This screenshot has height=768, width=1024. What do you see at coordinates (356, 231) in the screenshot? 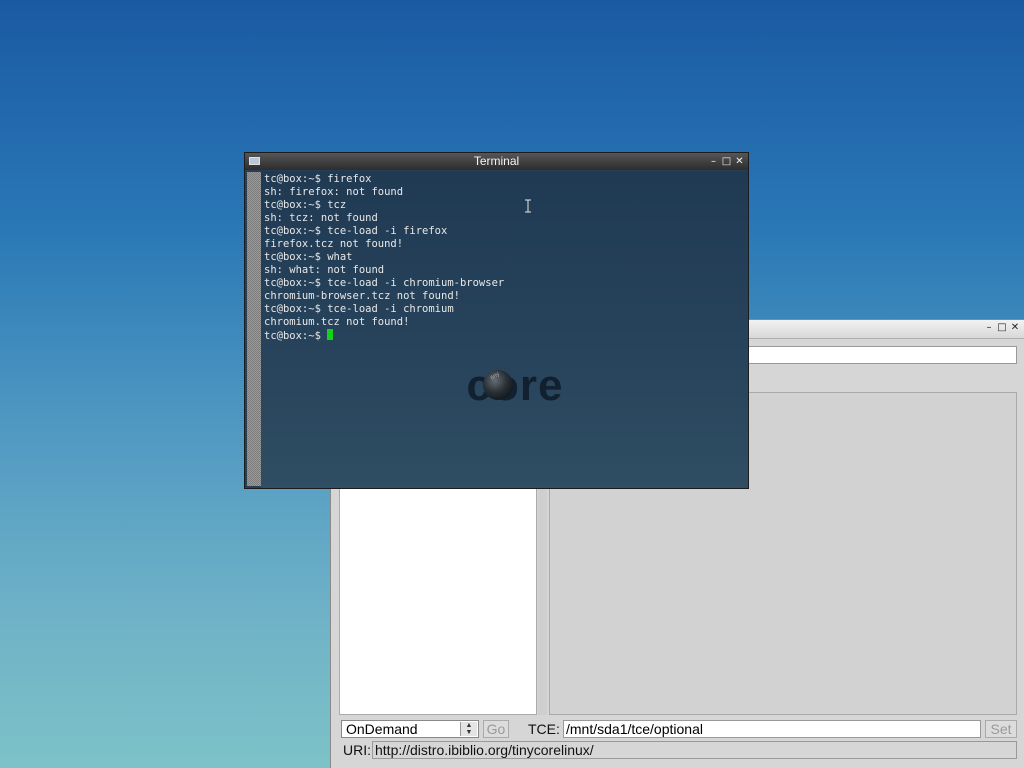
I see `terminal-line: tc@box:~$ tce-load -i firefox` at bounding box center [356, 231].